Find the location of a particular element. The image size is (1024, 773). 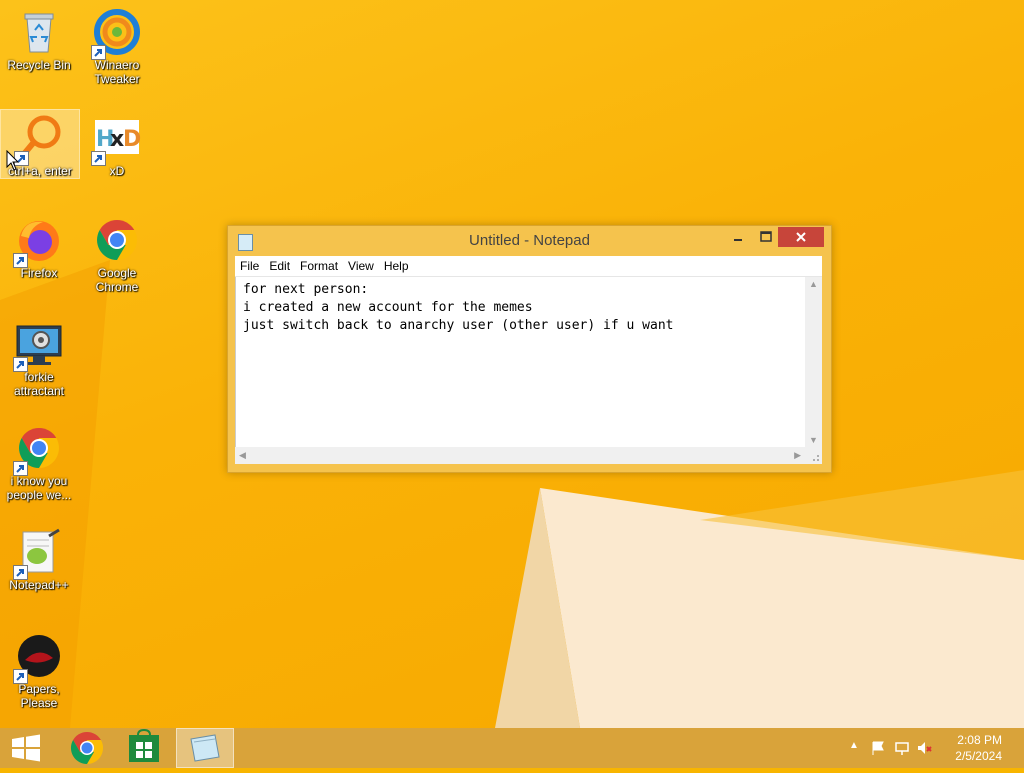

firefox-icon is located at coordinates (38, 242).